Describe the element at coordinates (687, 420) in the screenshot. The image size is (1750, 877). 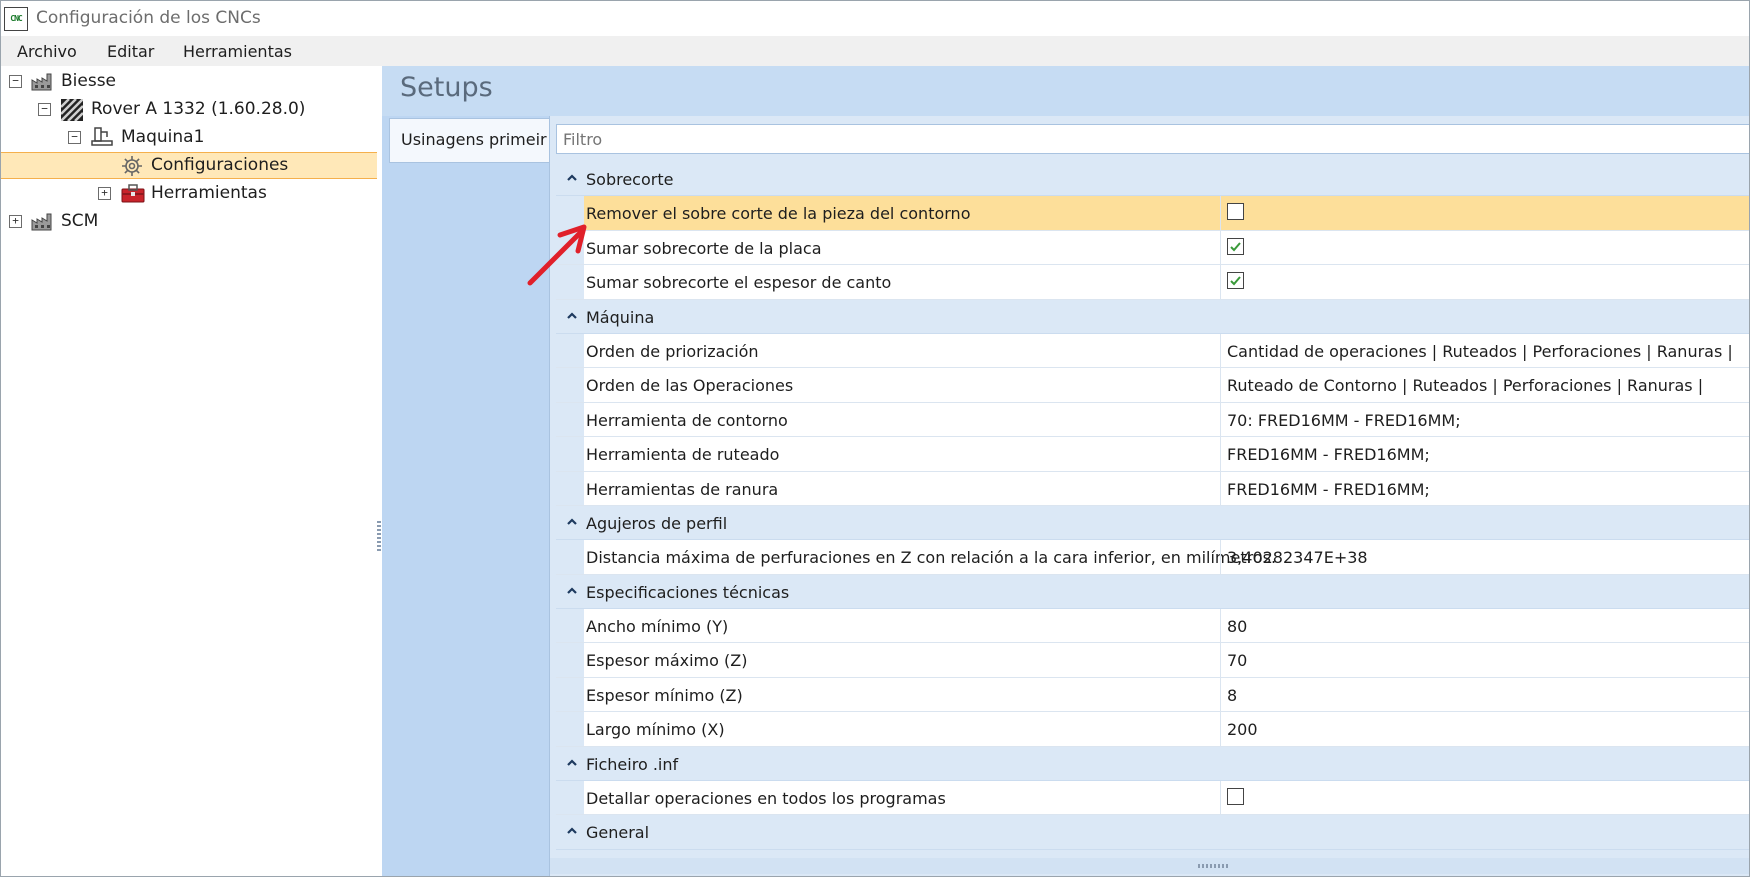
I see `property-name: Herramienta de contorno` at that location.